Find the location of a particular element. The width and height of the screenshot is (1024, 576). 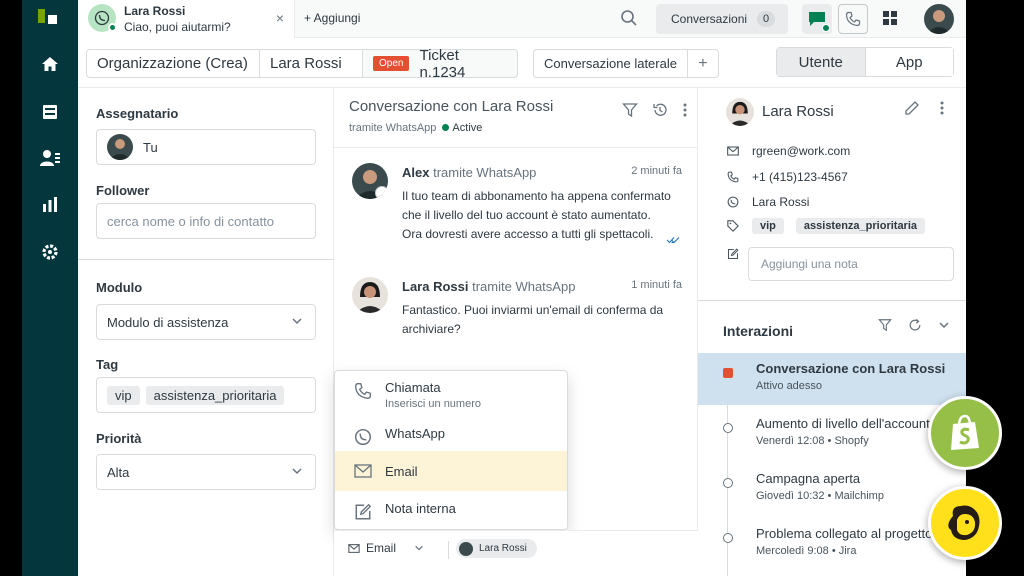

interactions-title: Interazioni is located at coordinates (758, 331).